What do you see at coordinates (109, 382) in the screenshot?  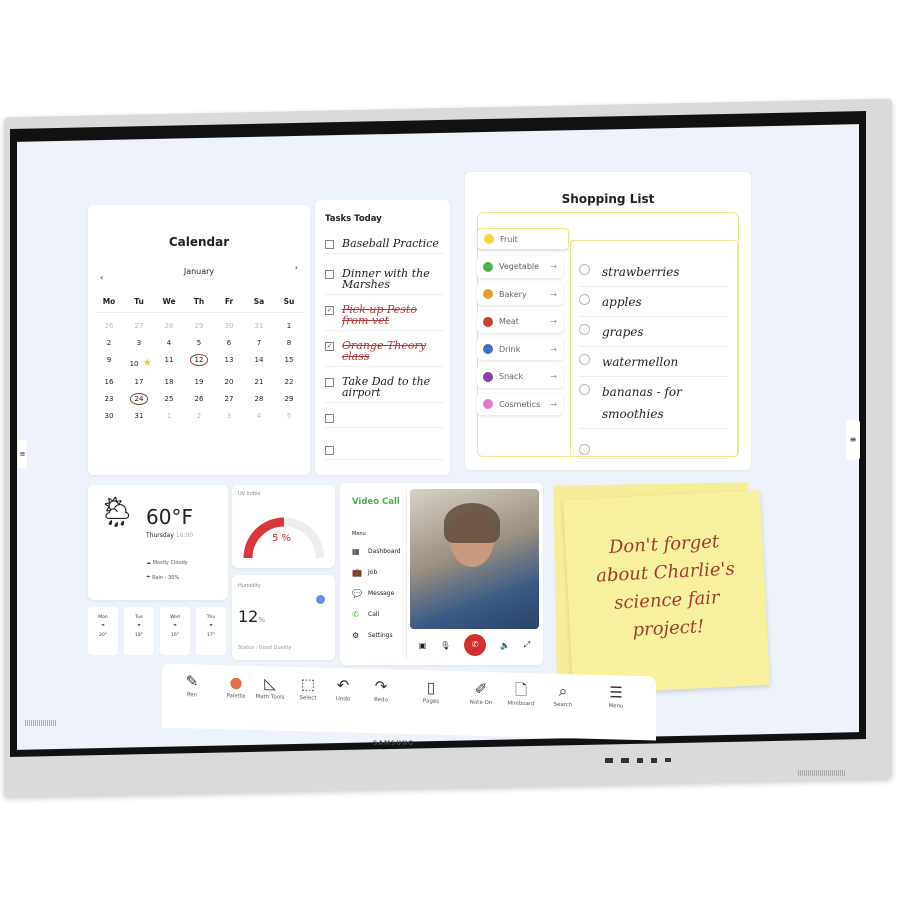 I see `calendar-day: 16` at bounding box center [109, 382].